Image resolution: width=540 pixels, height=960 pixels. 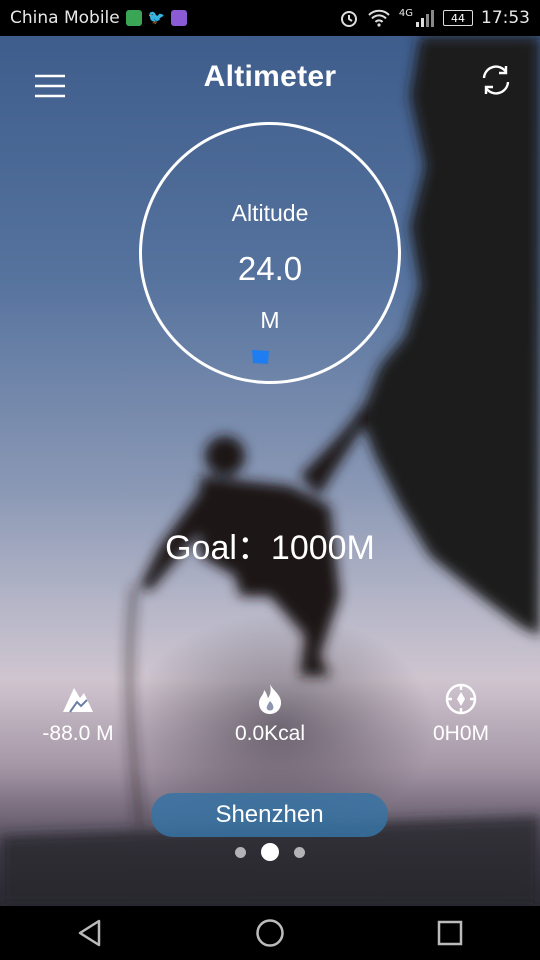 What do you see at coordinates (461, 733) in the screenshot?
I see `duration-value: 0H0M` at bounding box center [461, 733].